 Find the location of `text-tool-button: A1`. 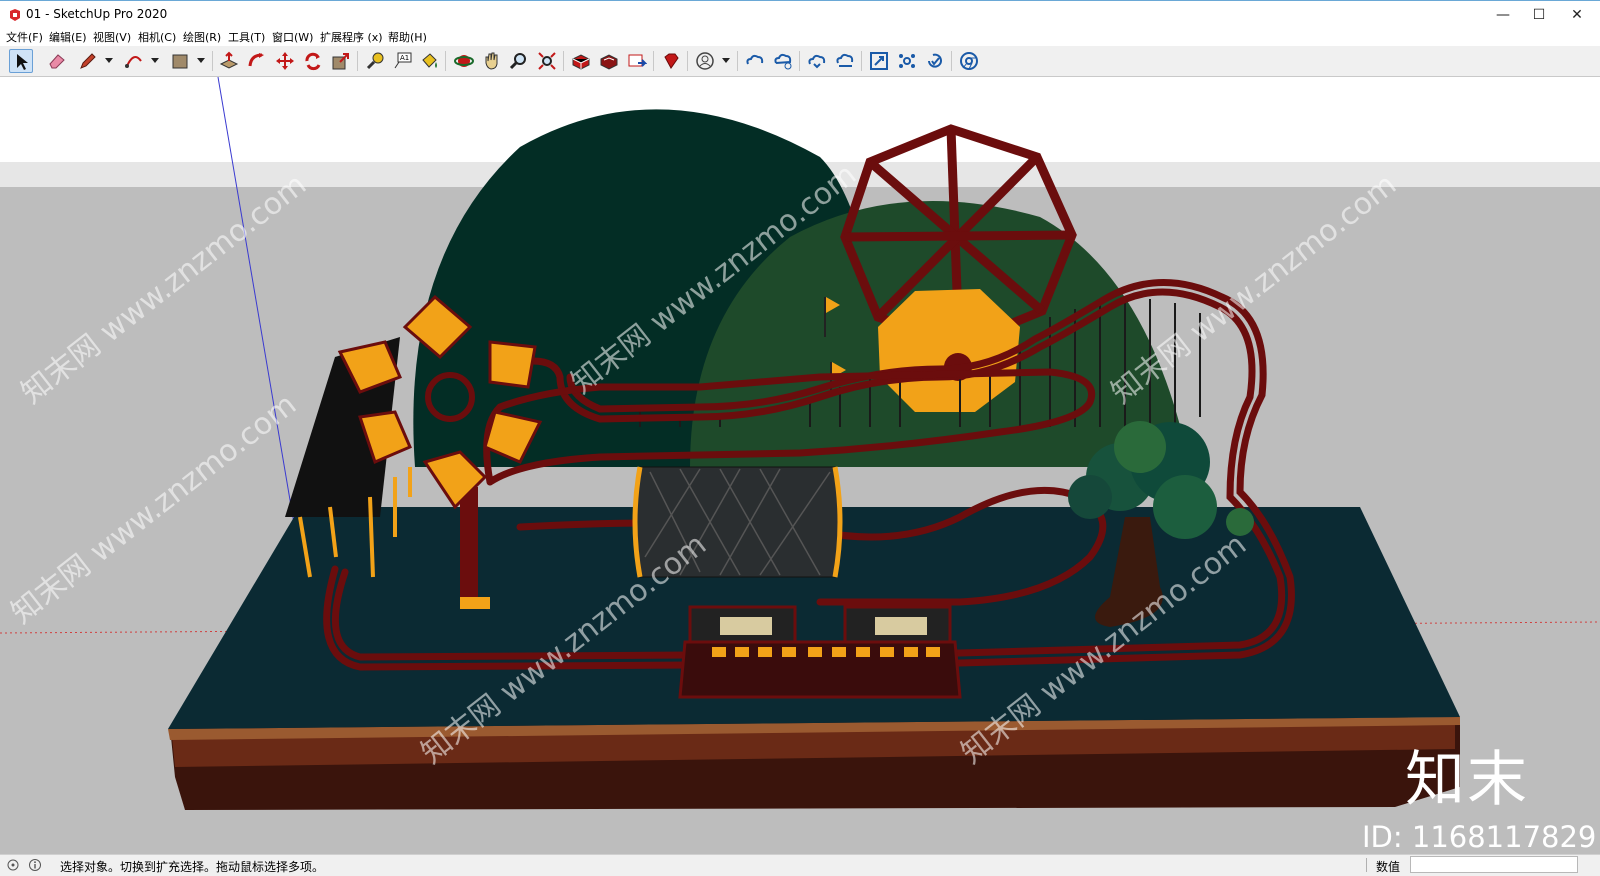

text-tool-button: A1 is located at coordinates (403, 61).